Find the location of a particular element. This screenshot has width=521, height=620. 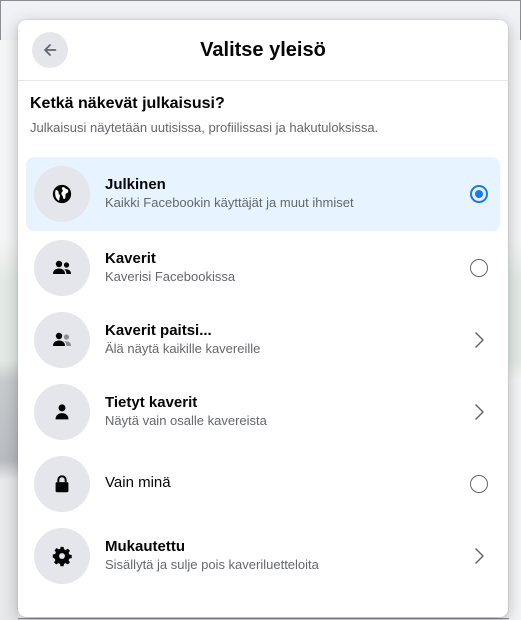

person-icon is located at coordinates (62, 412).